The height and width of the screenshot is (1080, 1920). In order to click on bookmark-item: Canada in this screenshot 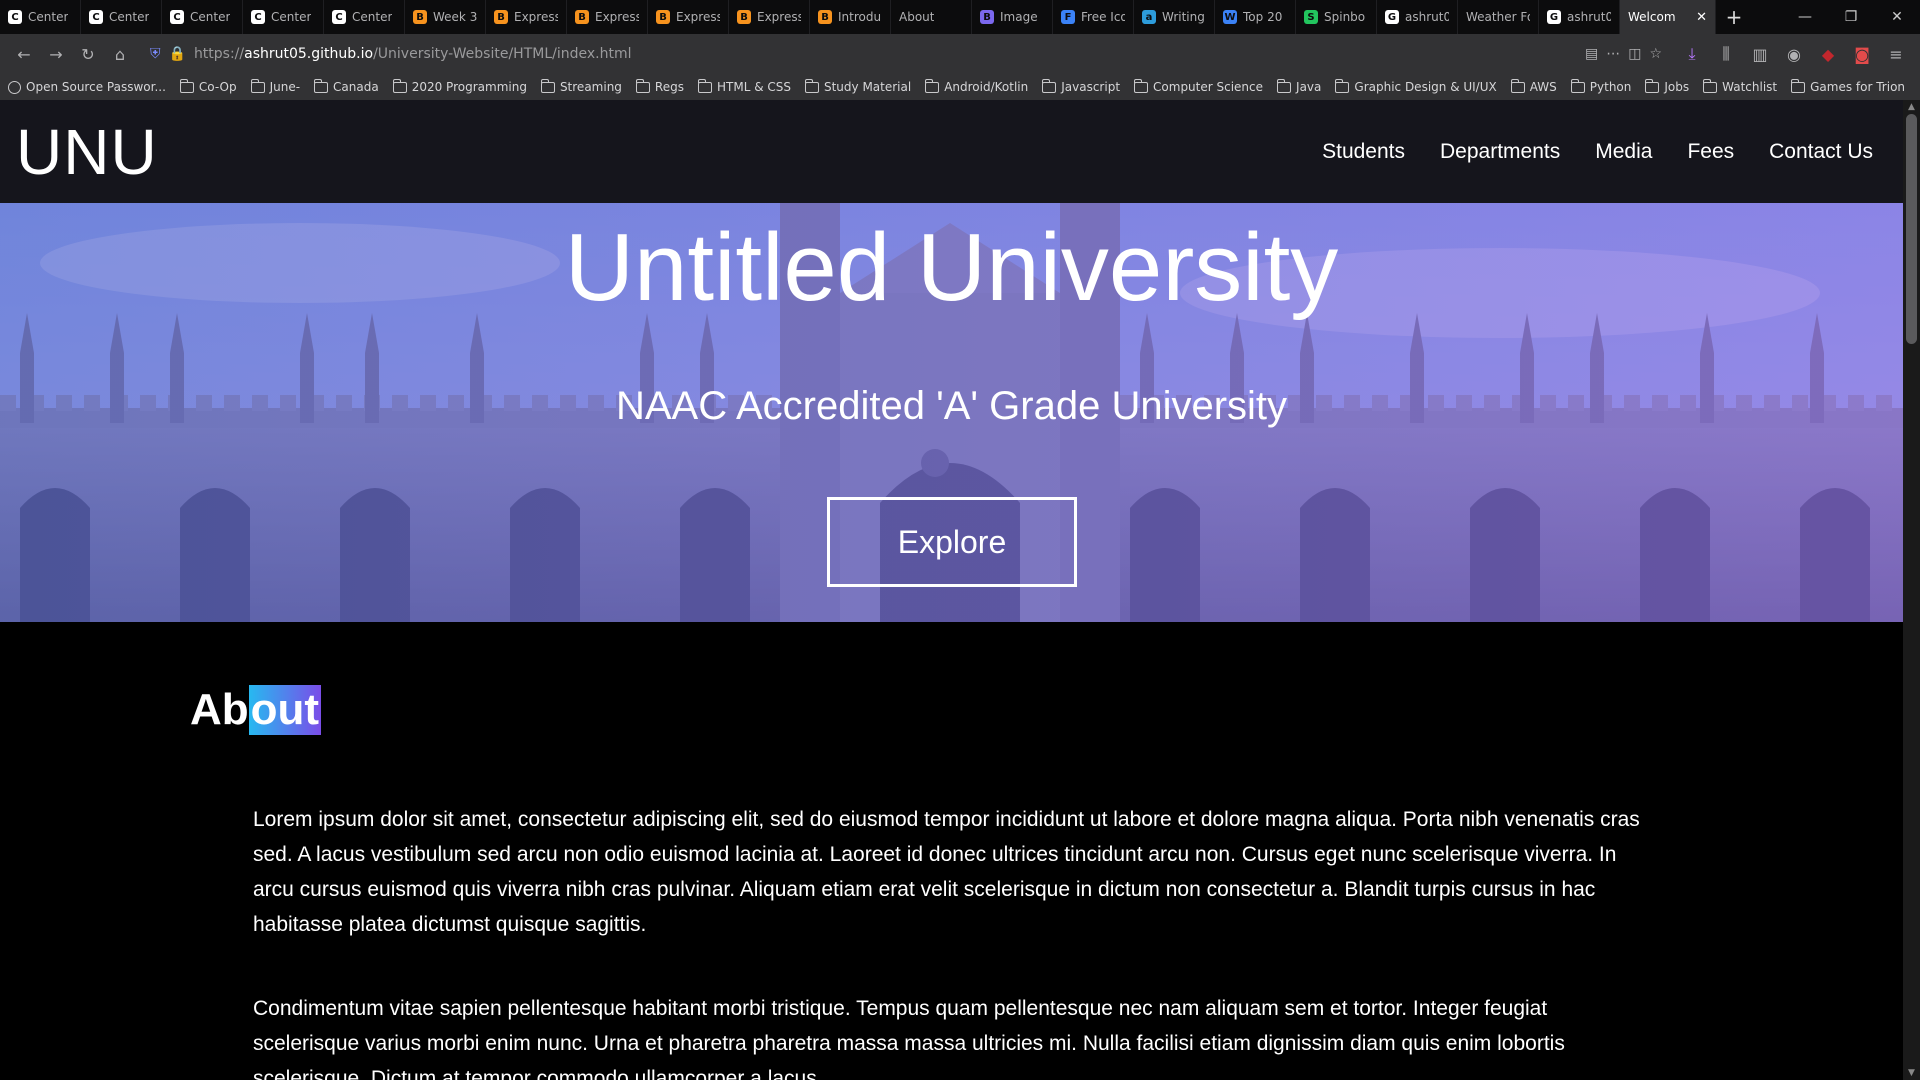, I will do `click(346, 86)`.